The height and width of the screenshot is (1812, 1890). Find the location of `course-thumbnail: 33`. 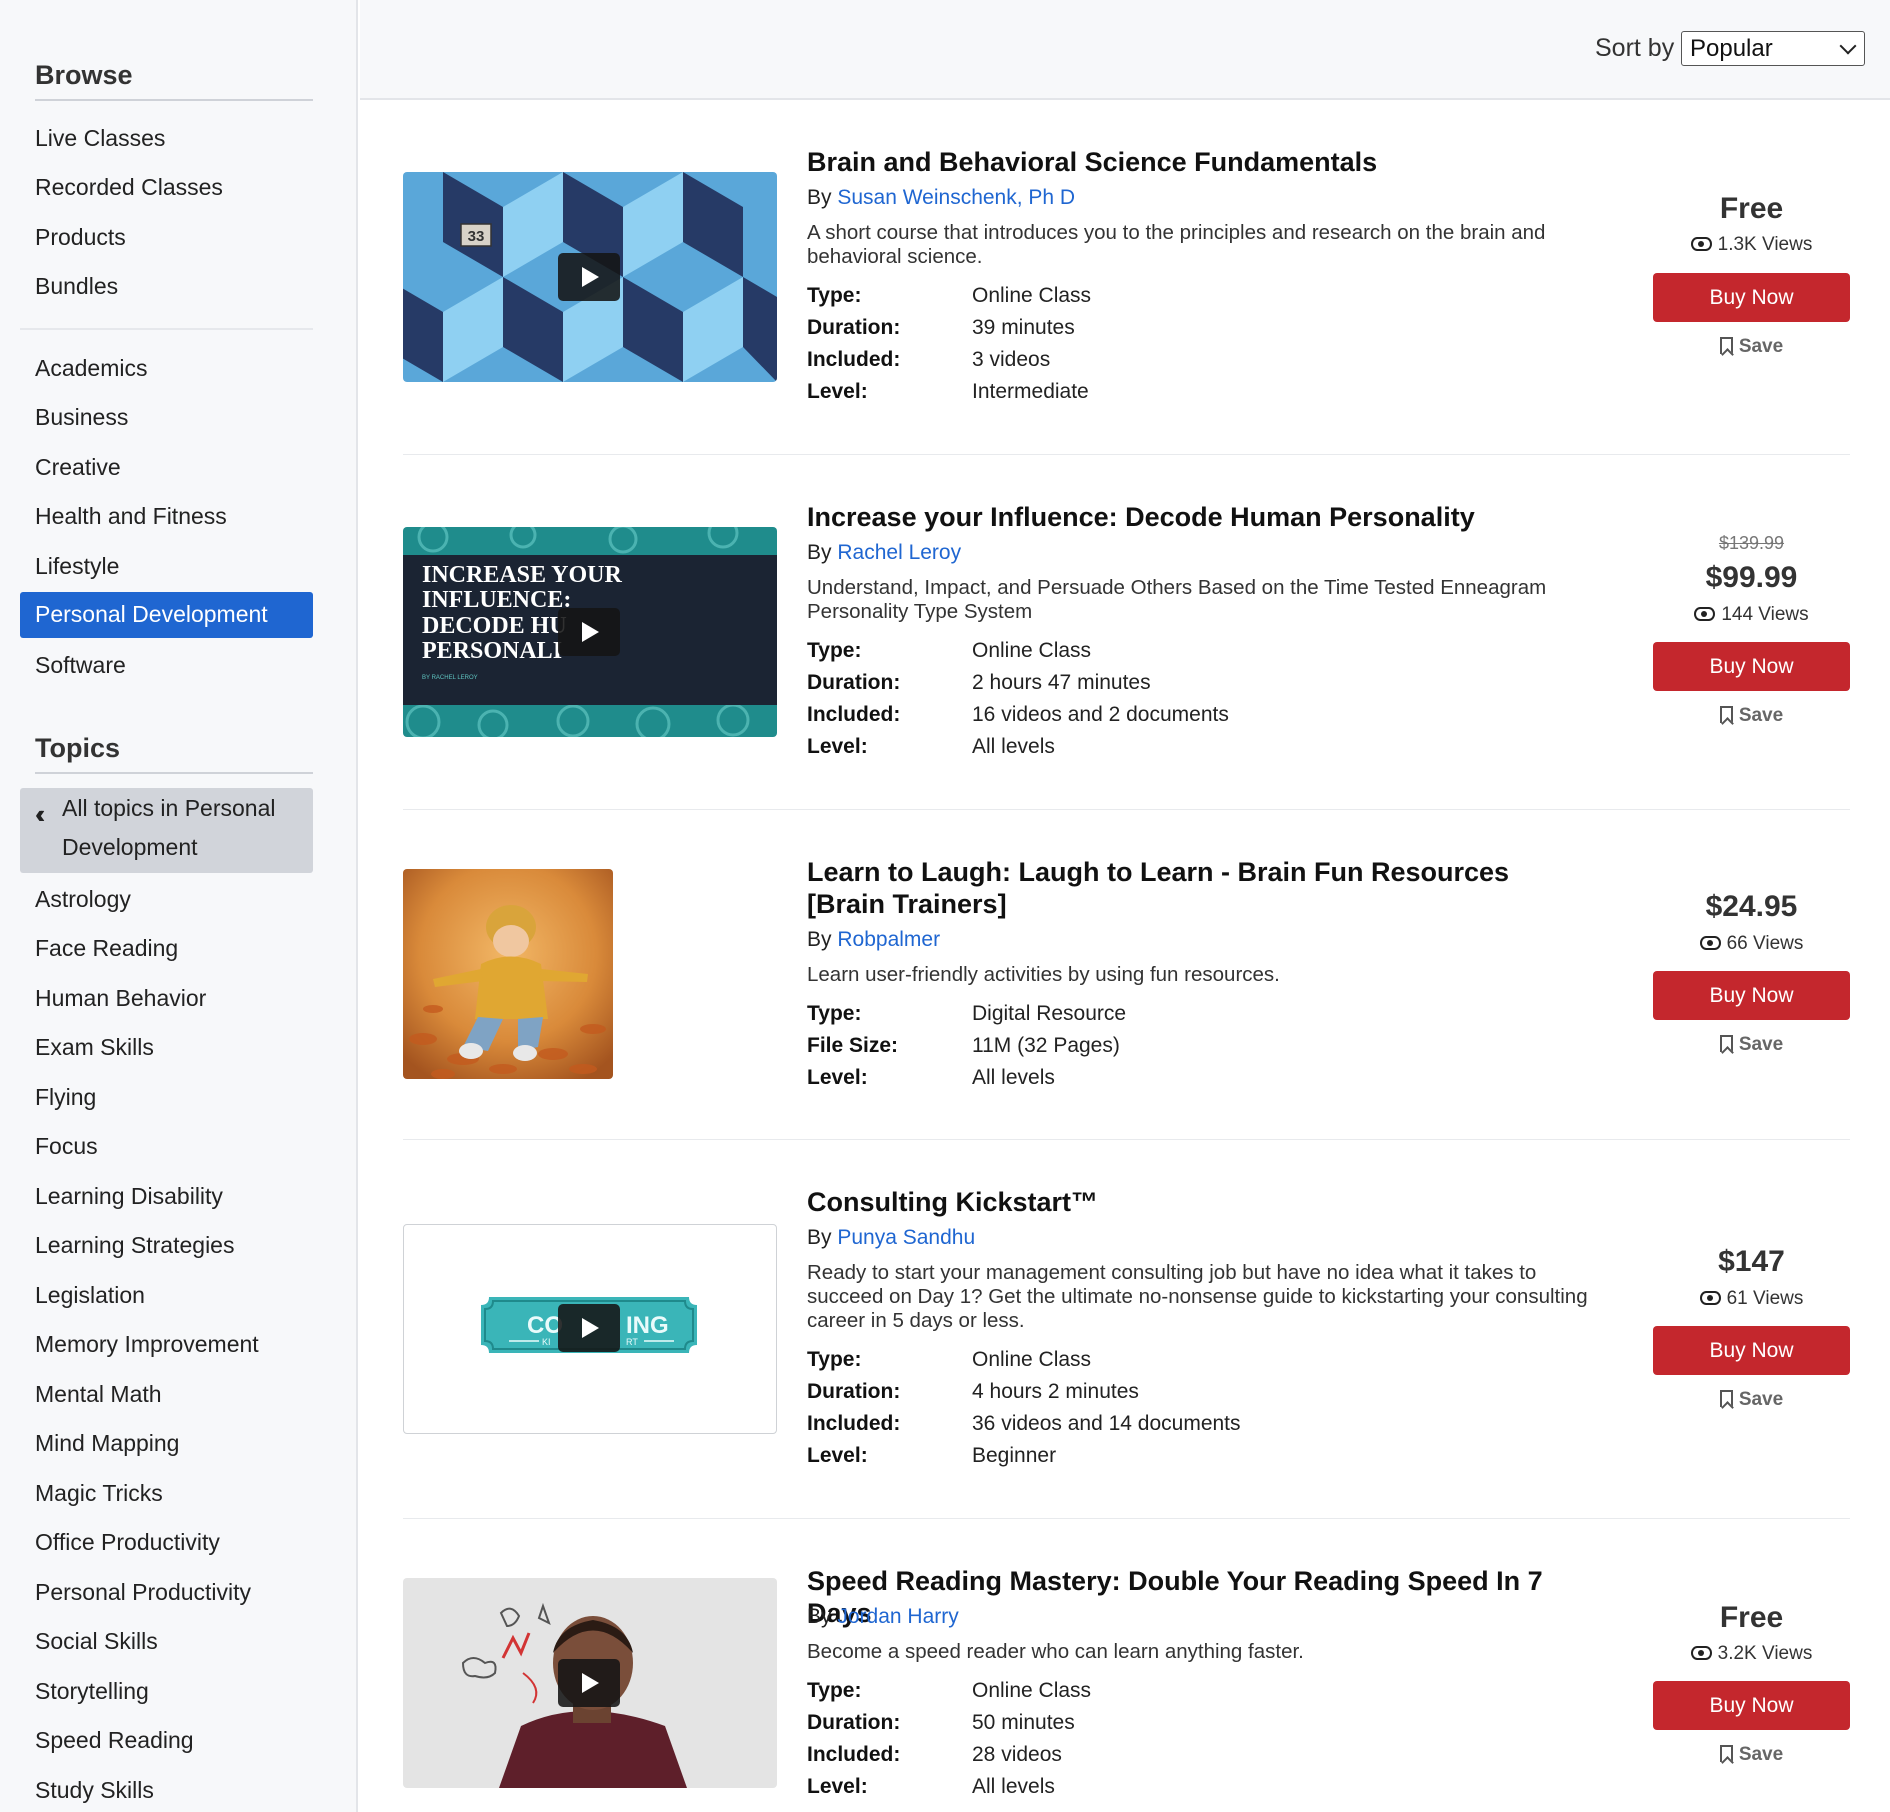

course-thumbnail: 33 is located at coordinates (590, 277).